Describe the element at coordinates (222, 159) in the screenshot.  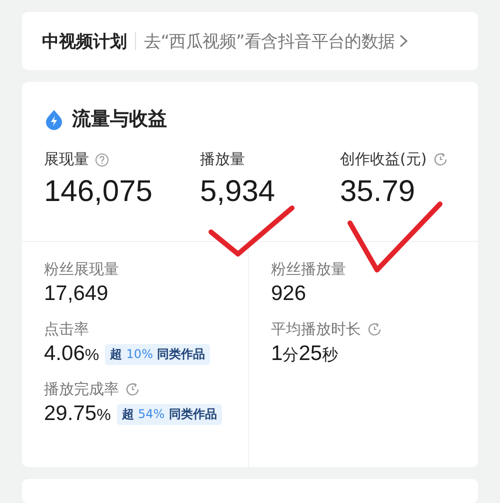
I see `metric-label: 播放量` at that location.